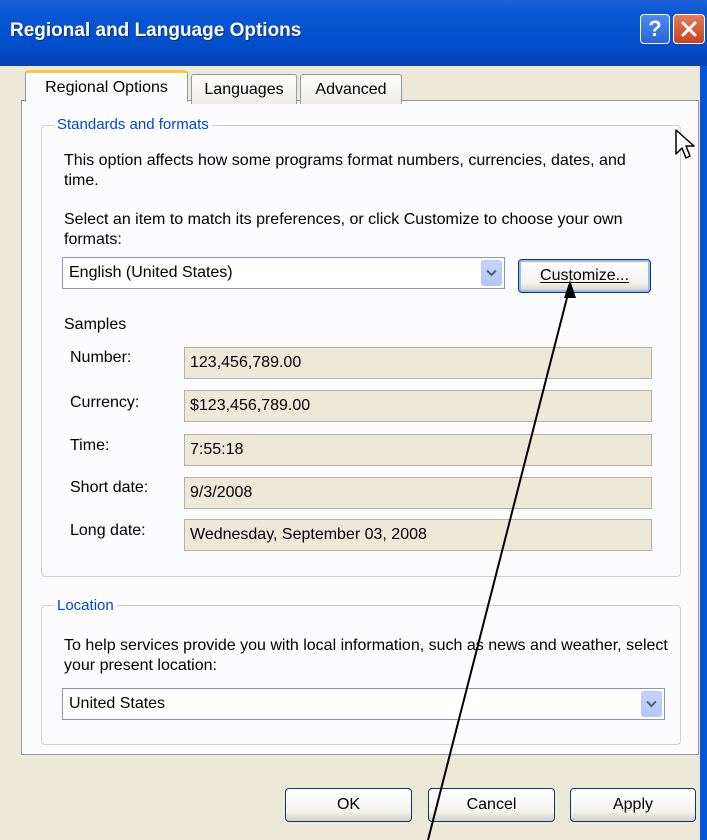 Image resolution: width=707 pixels, height=840 pixels. What do you see at coordinates (348, 805) in the screenshot?
I see `ok-button: OK` at bounding box center [348, 805].